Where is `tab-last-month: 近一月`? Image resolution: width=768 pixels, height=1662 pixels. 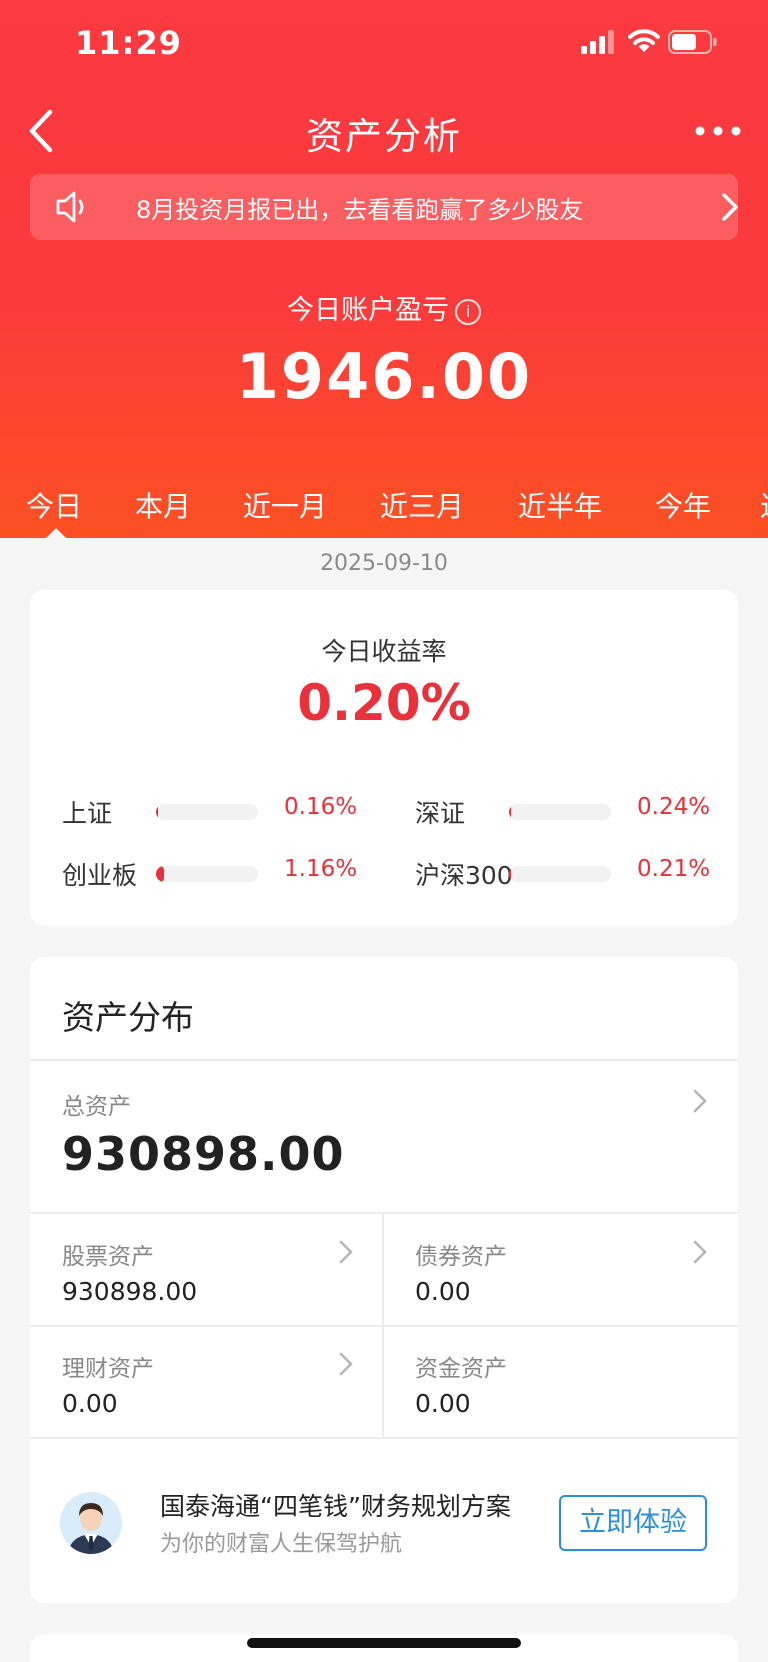 tab-last-month: 近一月 is located at coordinates (285, 505).